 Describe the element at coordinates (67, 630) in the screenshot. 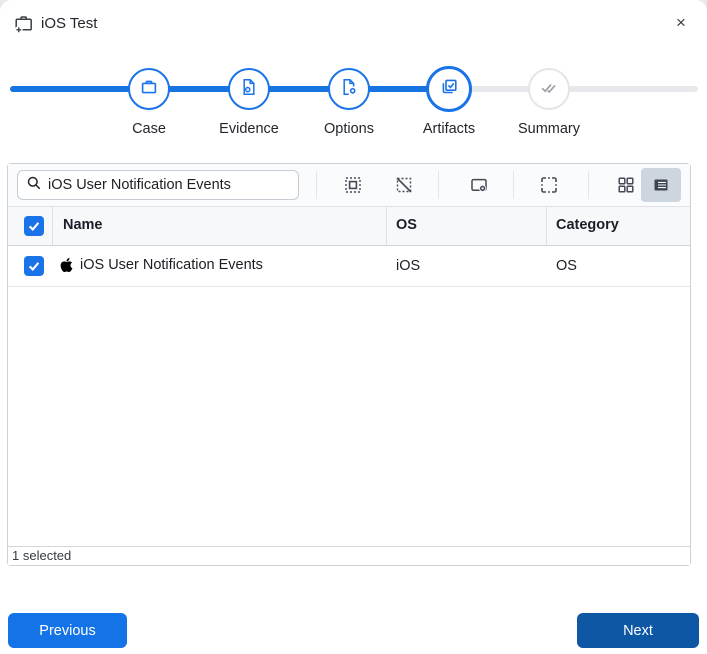

I see `previous-button: Previous` at that location.